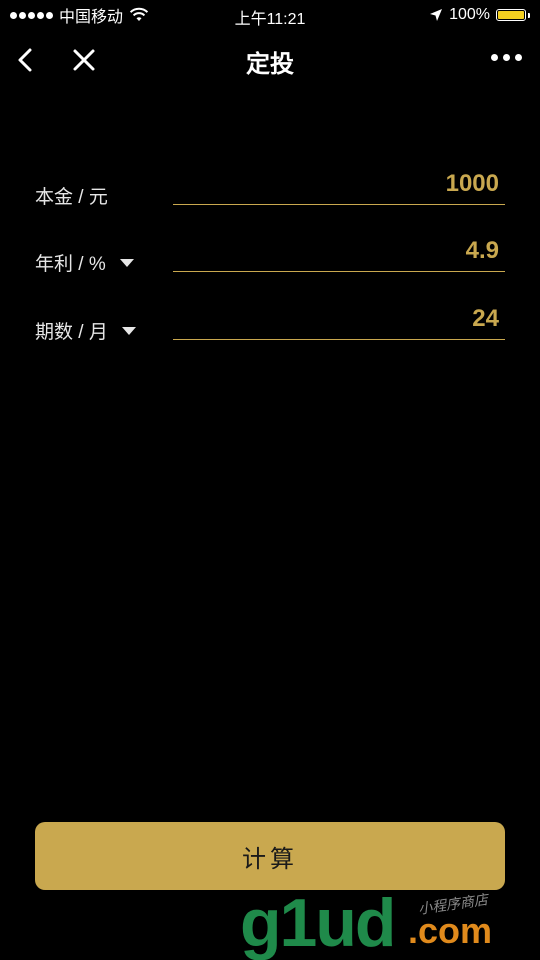 The image size is (540, 960). Describe the element at coordinates (318, 922) in the screenshot. I see `watermark-main: g1ud` at that location.